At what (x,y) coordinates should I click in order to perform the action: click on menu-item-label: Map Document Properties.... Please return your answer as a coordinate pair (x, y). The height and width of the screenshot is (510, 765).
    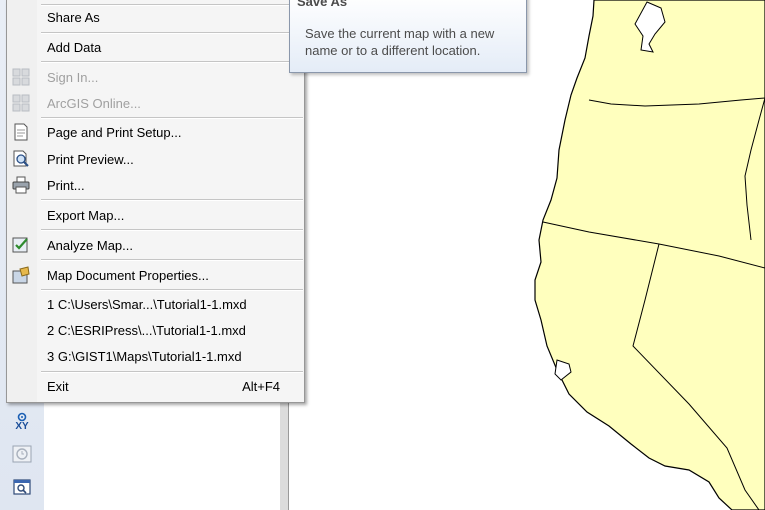
    Looking at the image, I should click on (128, 275).